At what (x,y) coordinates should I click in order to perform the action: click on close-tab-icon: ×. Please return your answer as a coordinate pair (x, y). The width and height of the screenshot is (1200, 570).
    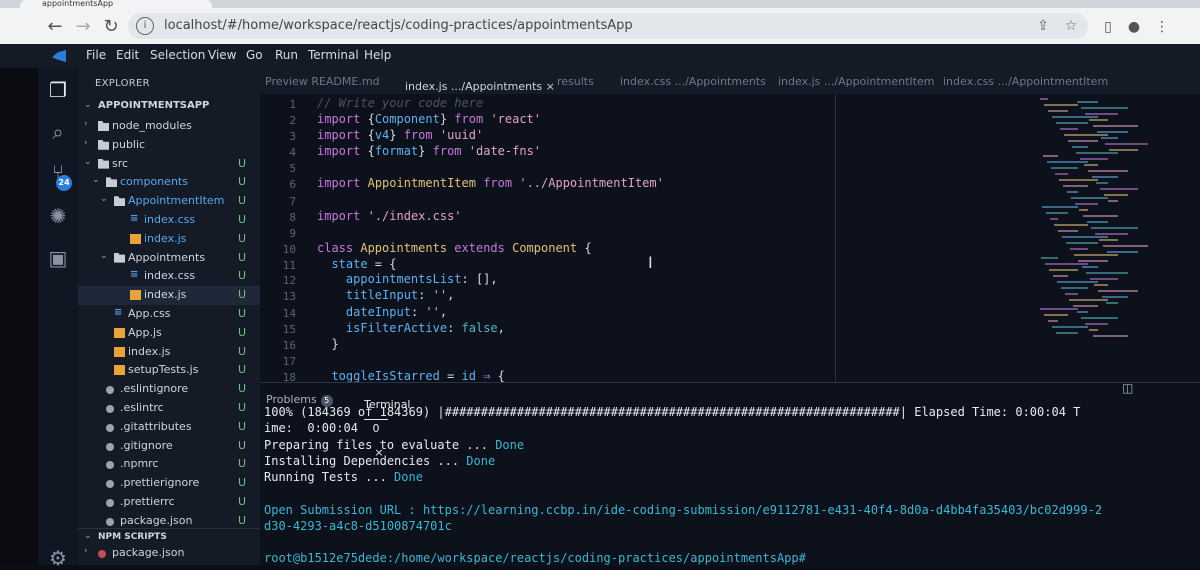
    Looking at the image, I should click on (548, 86).